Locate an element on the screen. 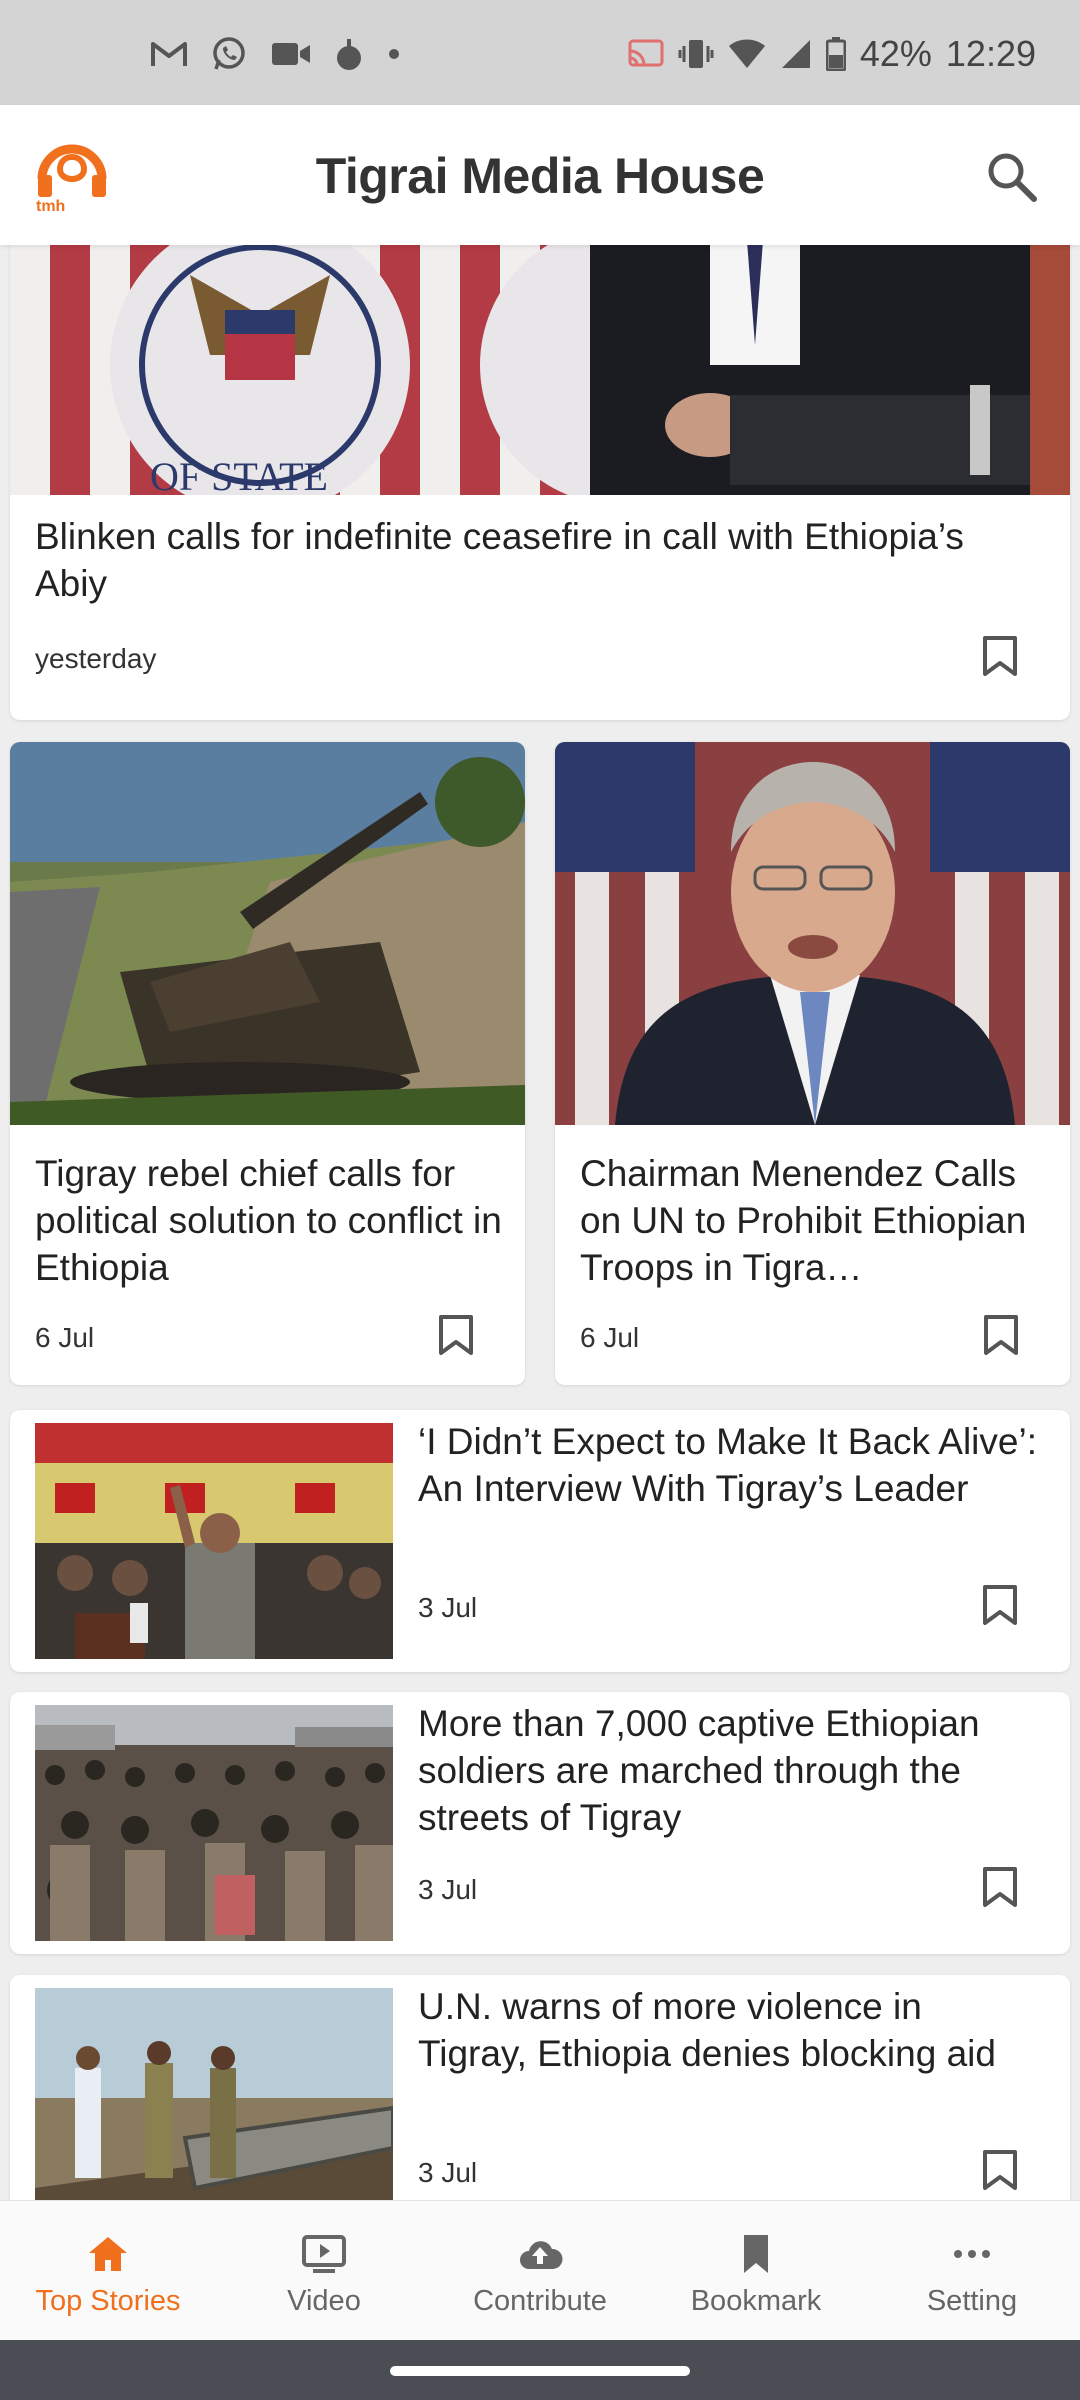  nav-label: Setting is located at coordinates (972, 2301).